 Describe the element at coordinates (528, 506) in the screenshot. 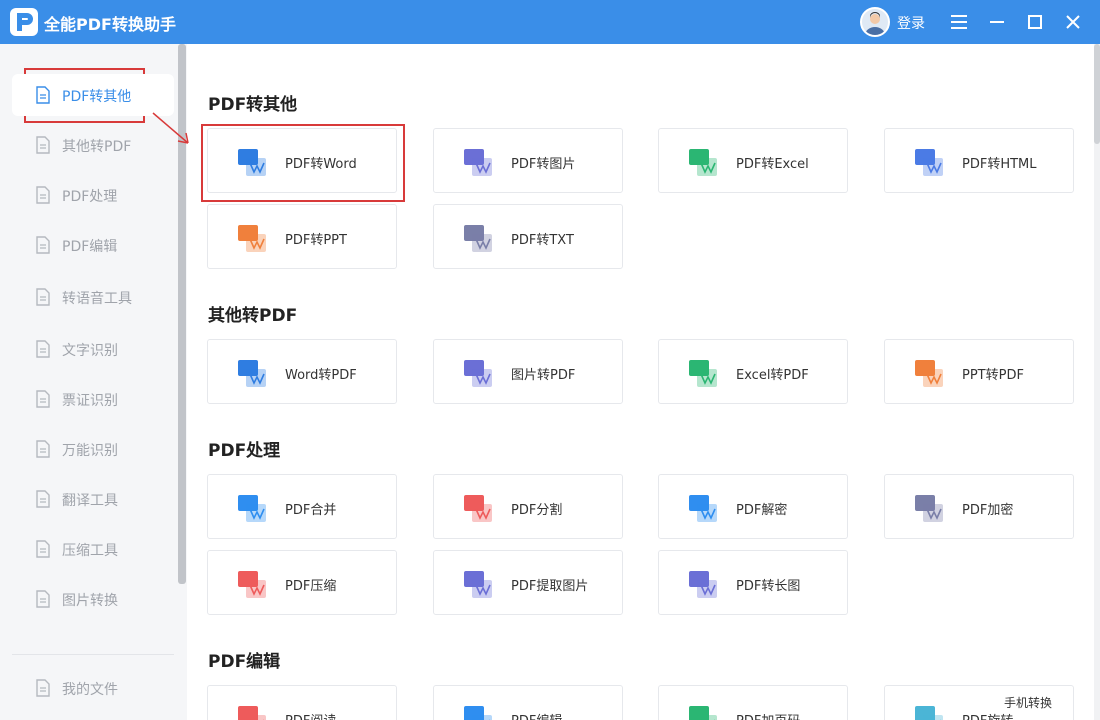

I see `tool-card: PDF分割` at that location.